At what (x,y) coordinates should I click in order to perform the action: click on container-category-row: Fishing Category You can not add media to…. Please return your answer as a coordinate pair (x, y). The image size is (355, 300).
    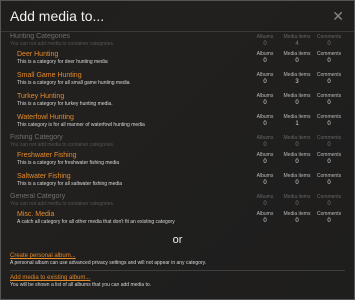
    Looking at the image, I should click on (177, 142).